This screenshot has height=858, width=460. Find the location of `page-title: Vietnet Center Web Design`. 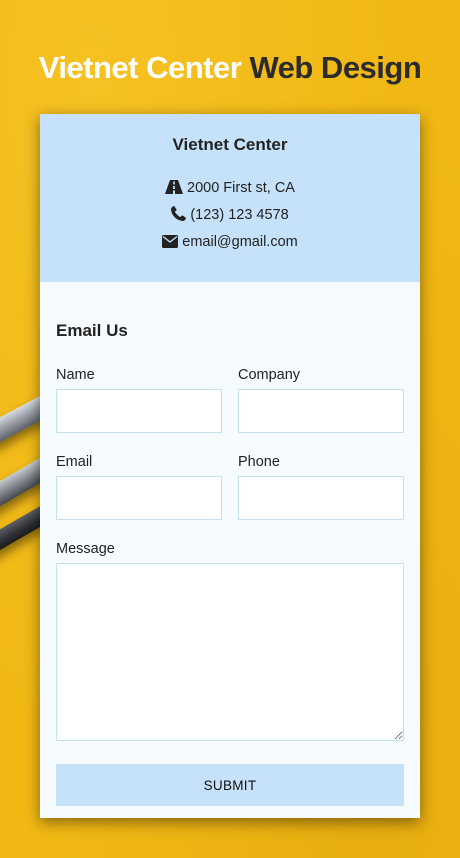

page-title: Vietnet Center Web Design is located at coordinates (230, 68).